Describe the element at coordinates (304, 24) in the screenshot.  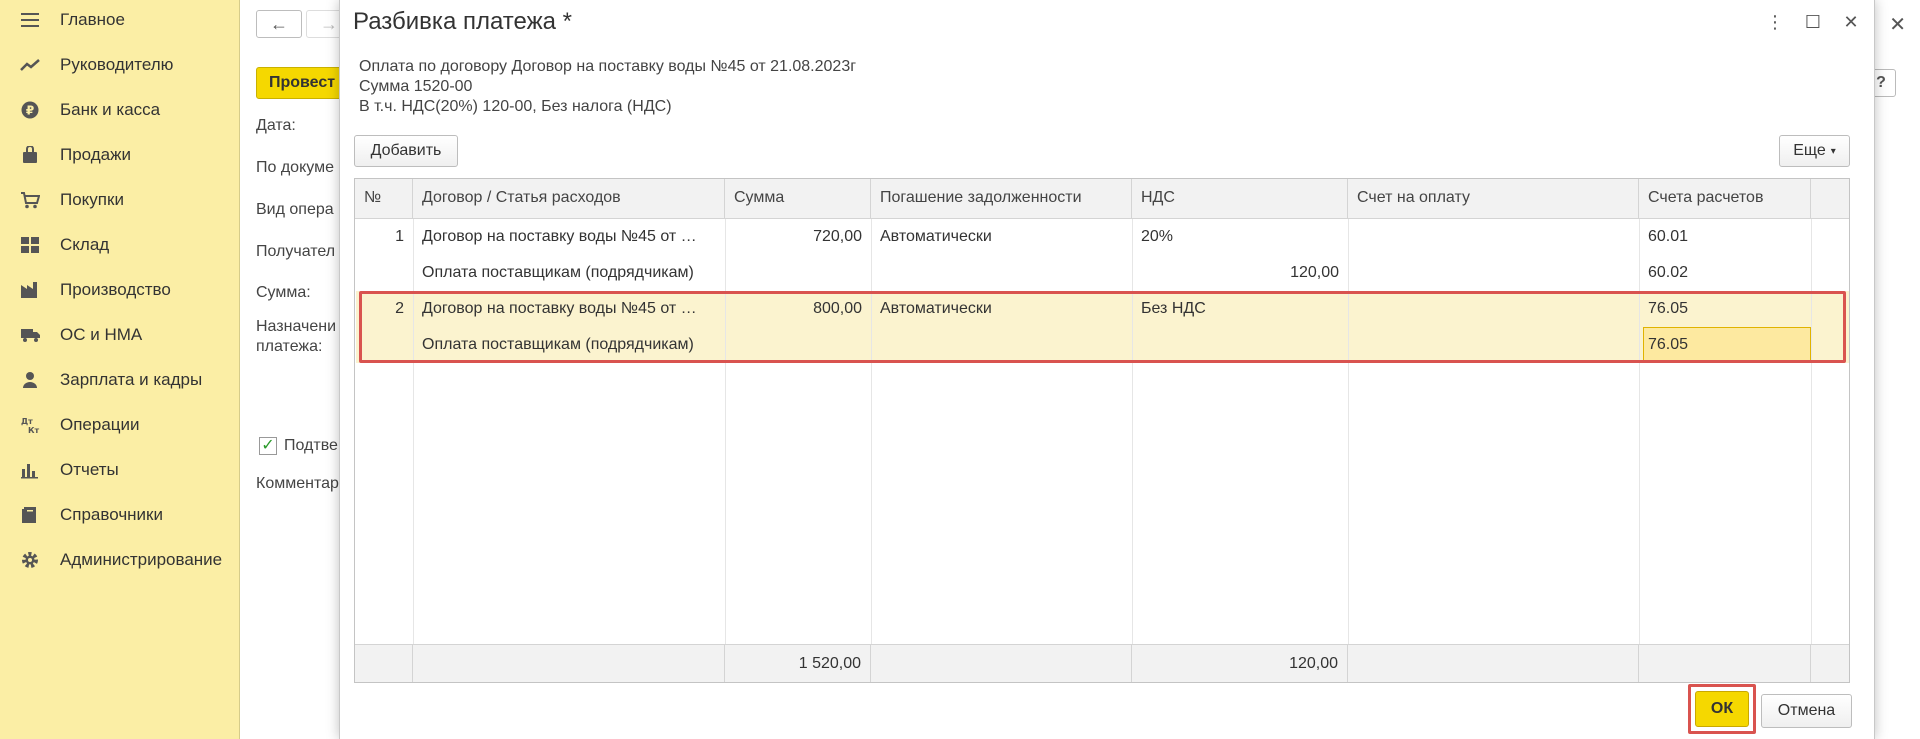
I see `history-nav: ← →` at that location.